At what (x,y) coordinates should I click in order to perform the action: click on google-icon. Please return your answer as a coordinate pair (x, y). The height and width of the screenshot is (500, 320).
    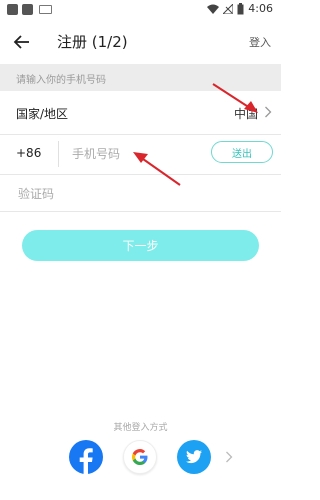
    Looking at the image, I should click on (140, 457).